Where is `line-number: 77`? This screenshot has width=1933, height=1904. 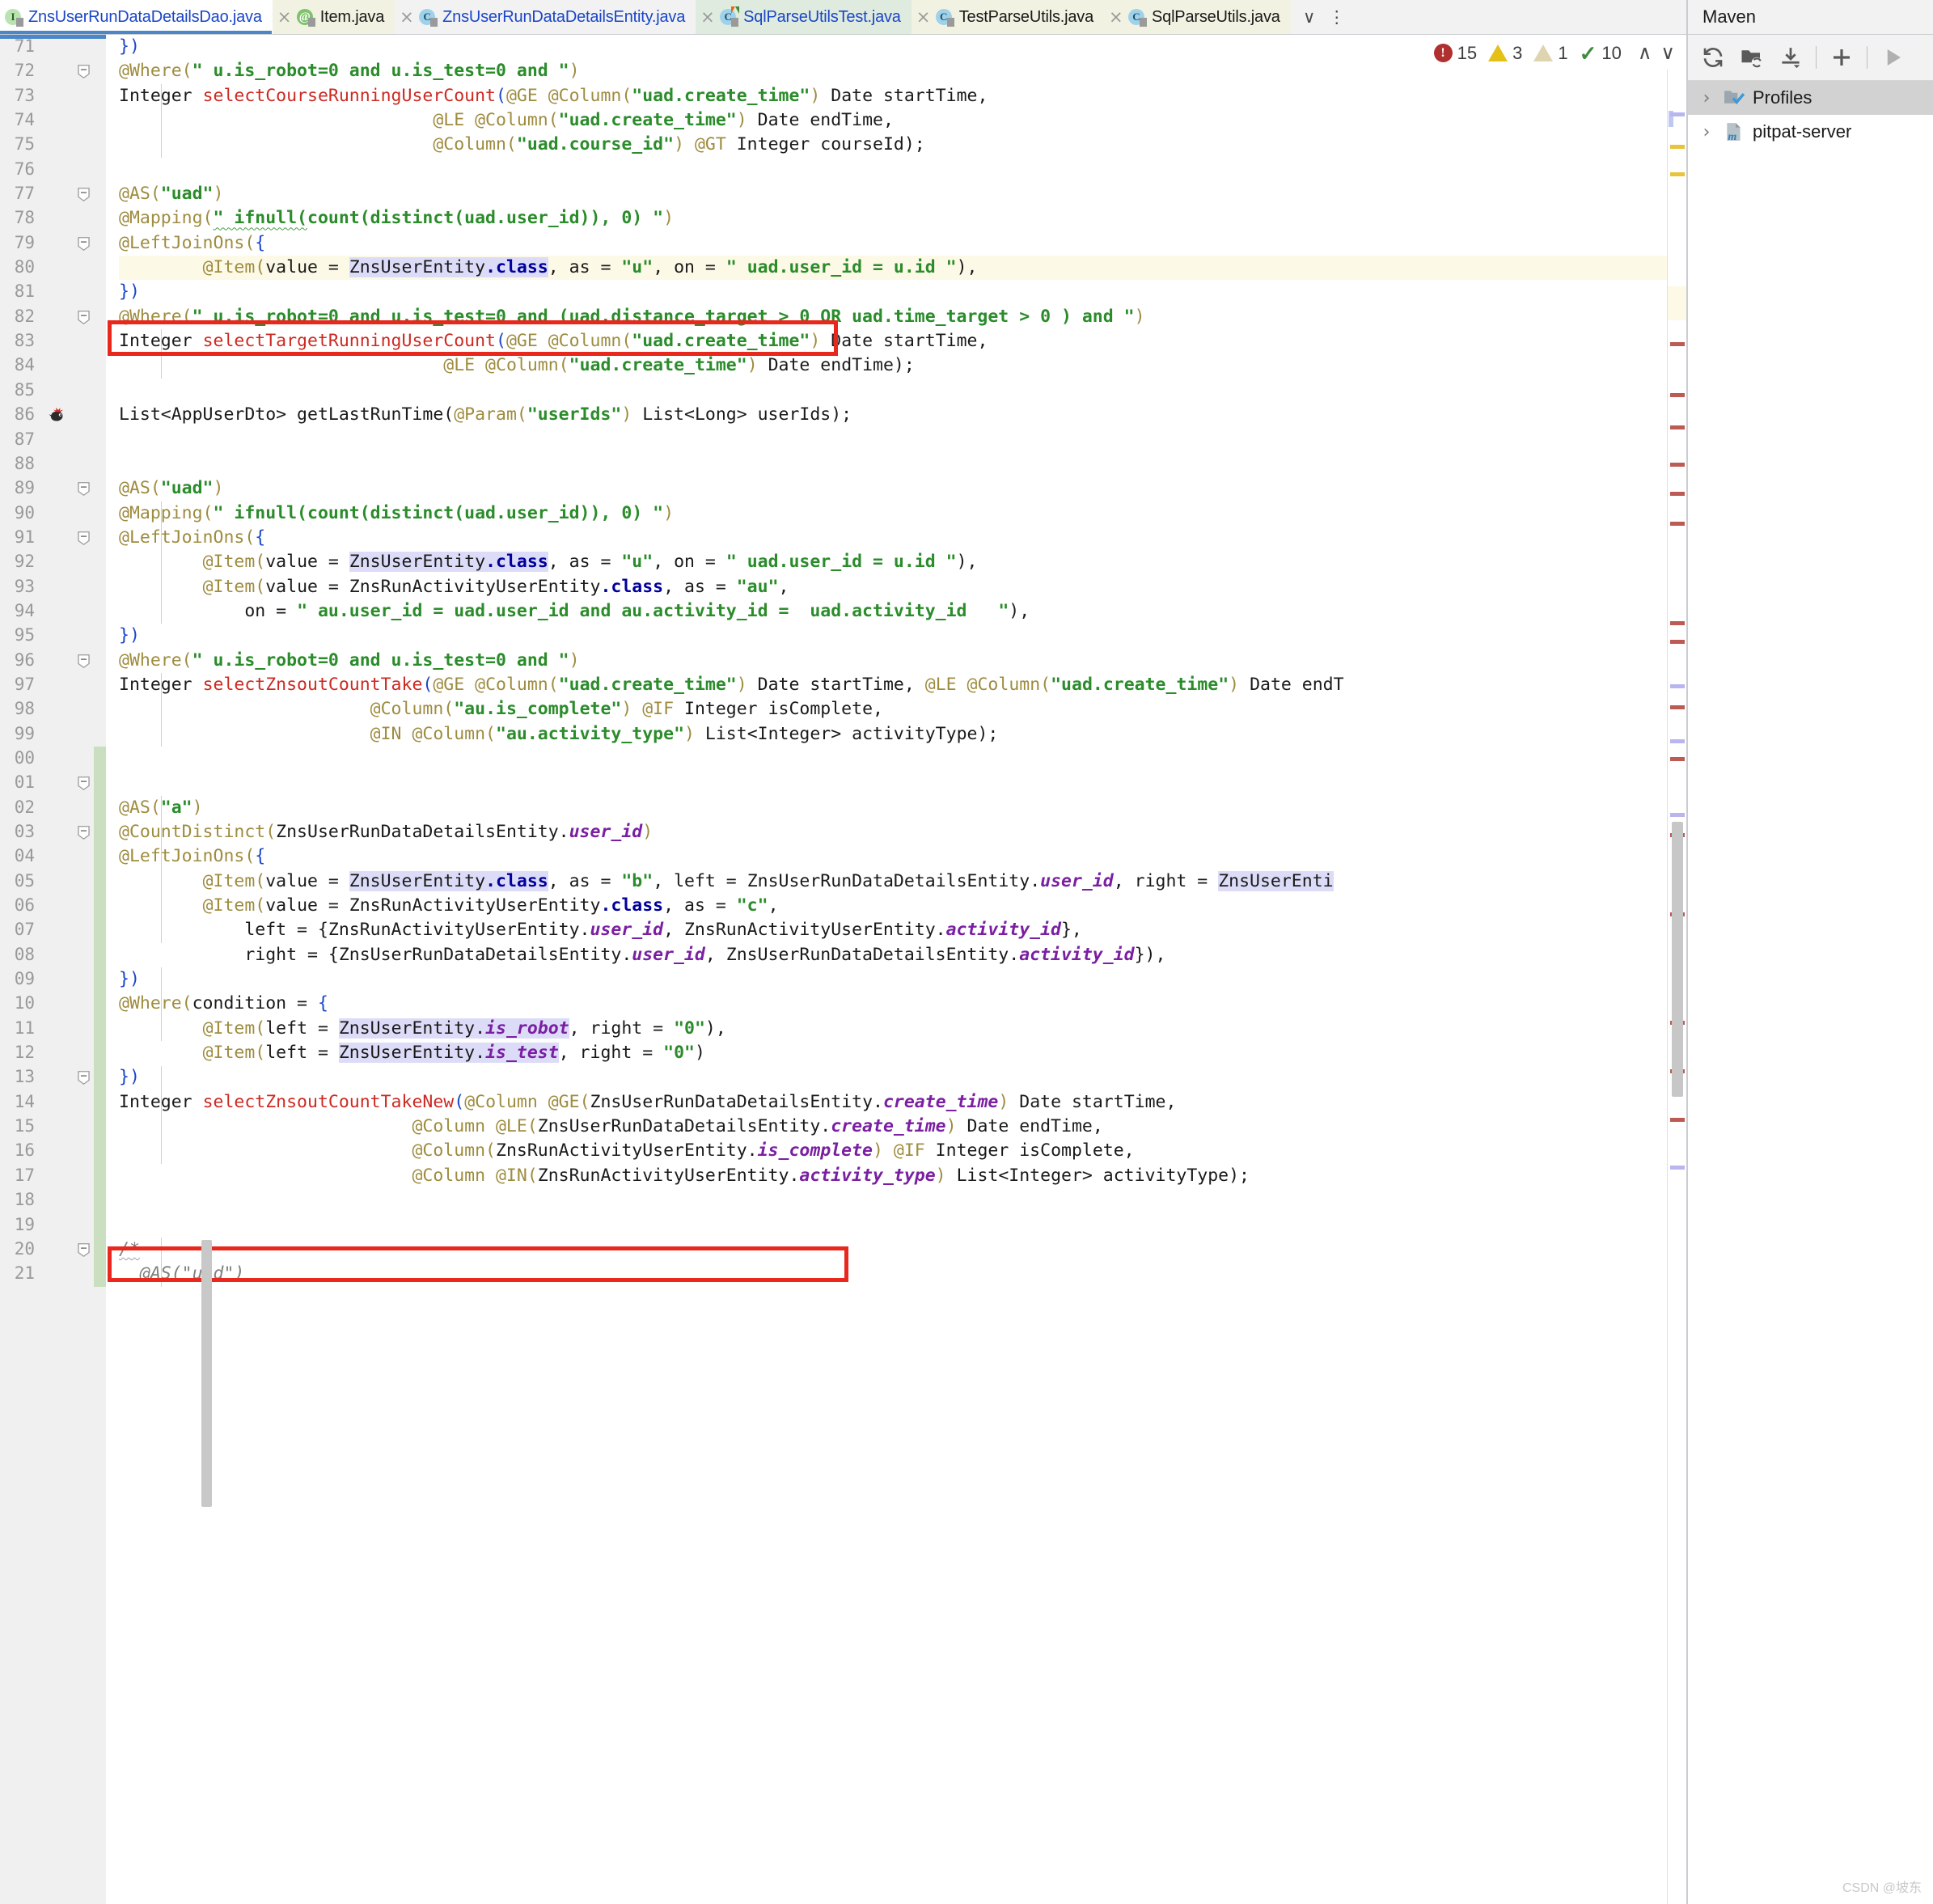 line-number: 77 is located at coordinates (24, 194).